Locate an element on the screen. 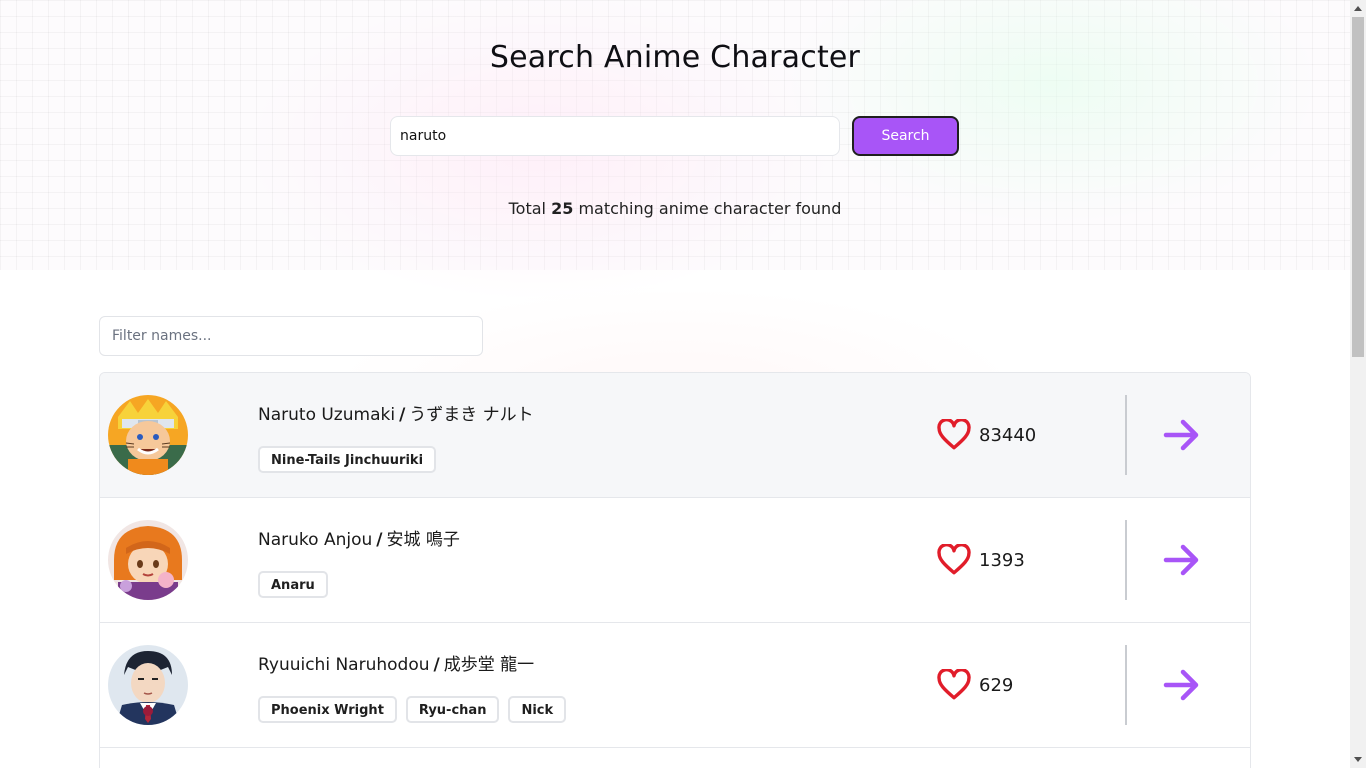 Image resolution: width=1366 pixels, height=768 pixels. character-name: Ryuuichi Naruhodou / 成歩堂 龍一 is located at coordinates (396, 662).